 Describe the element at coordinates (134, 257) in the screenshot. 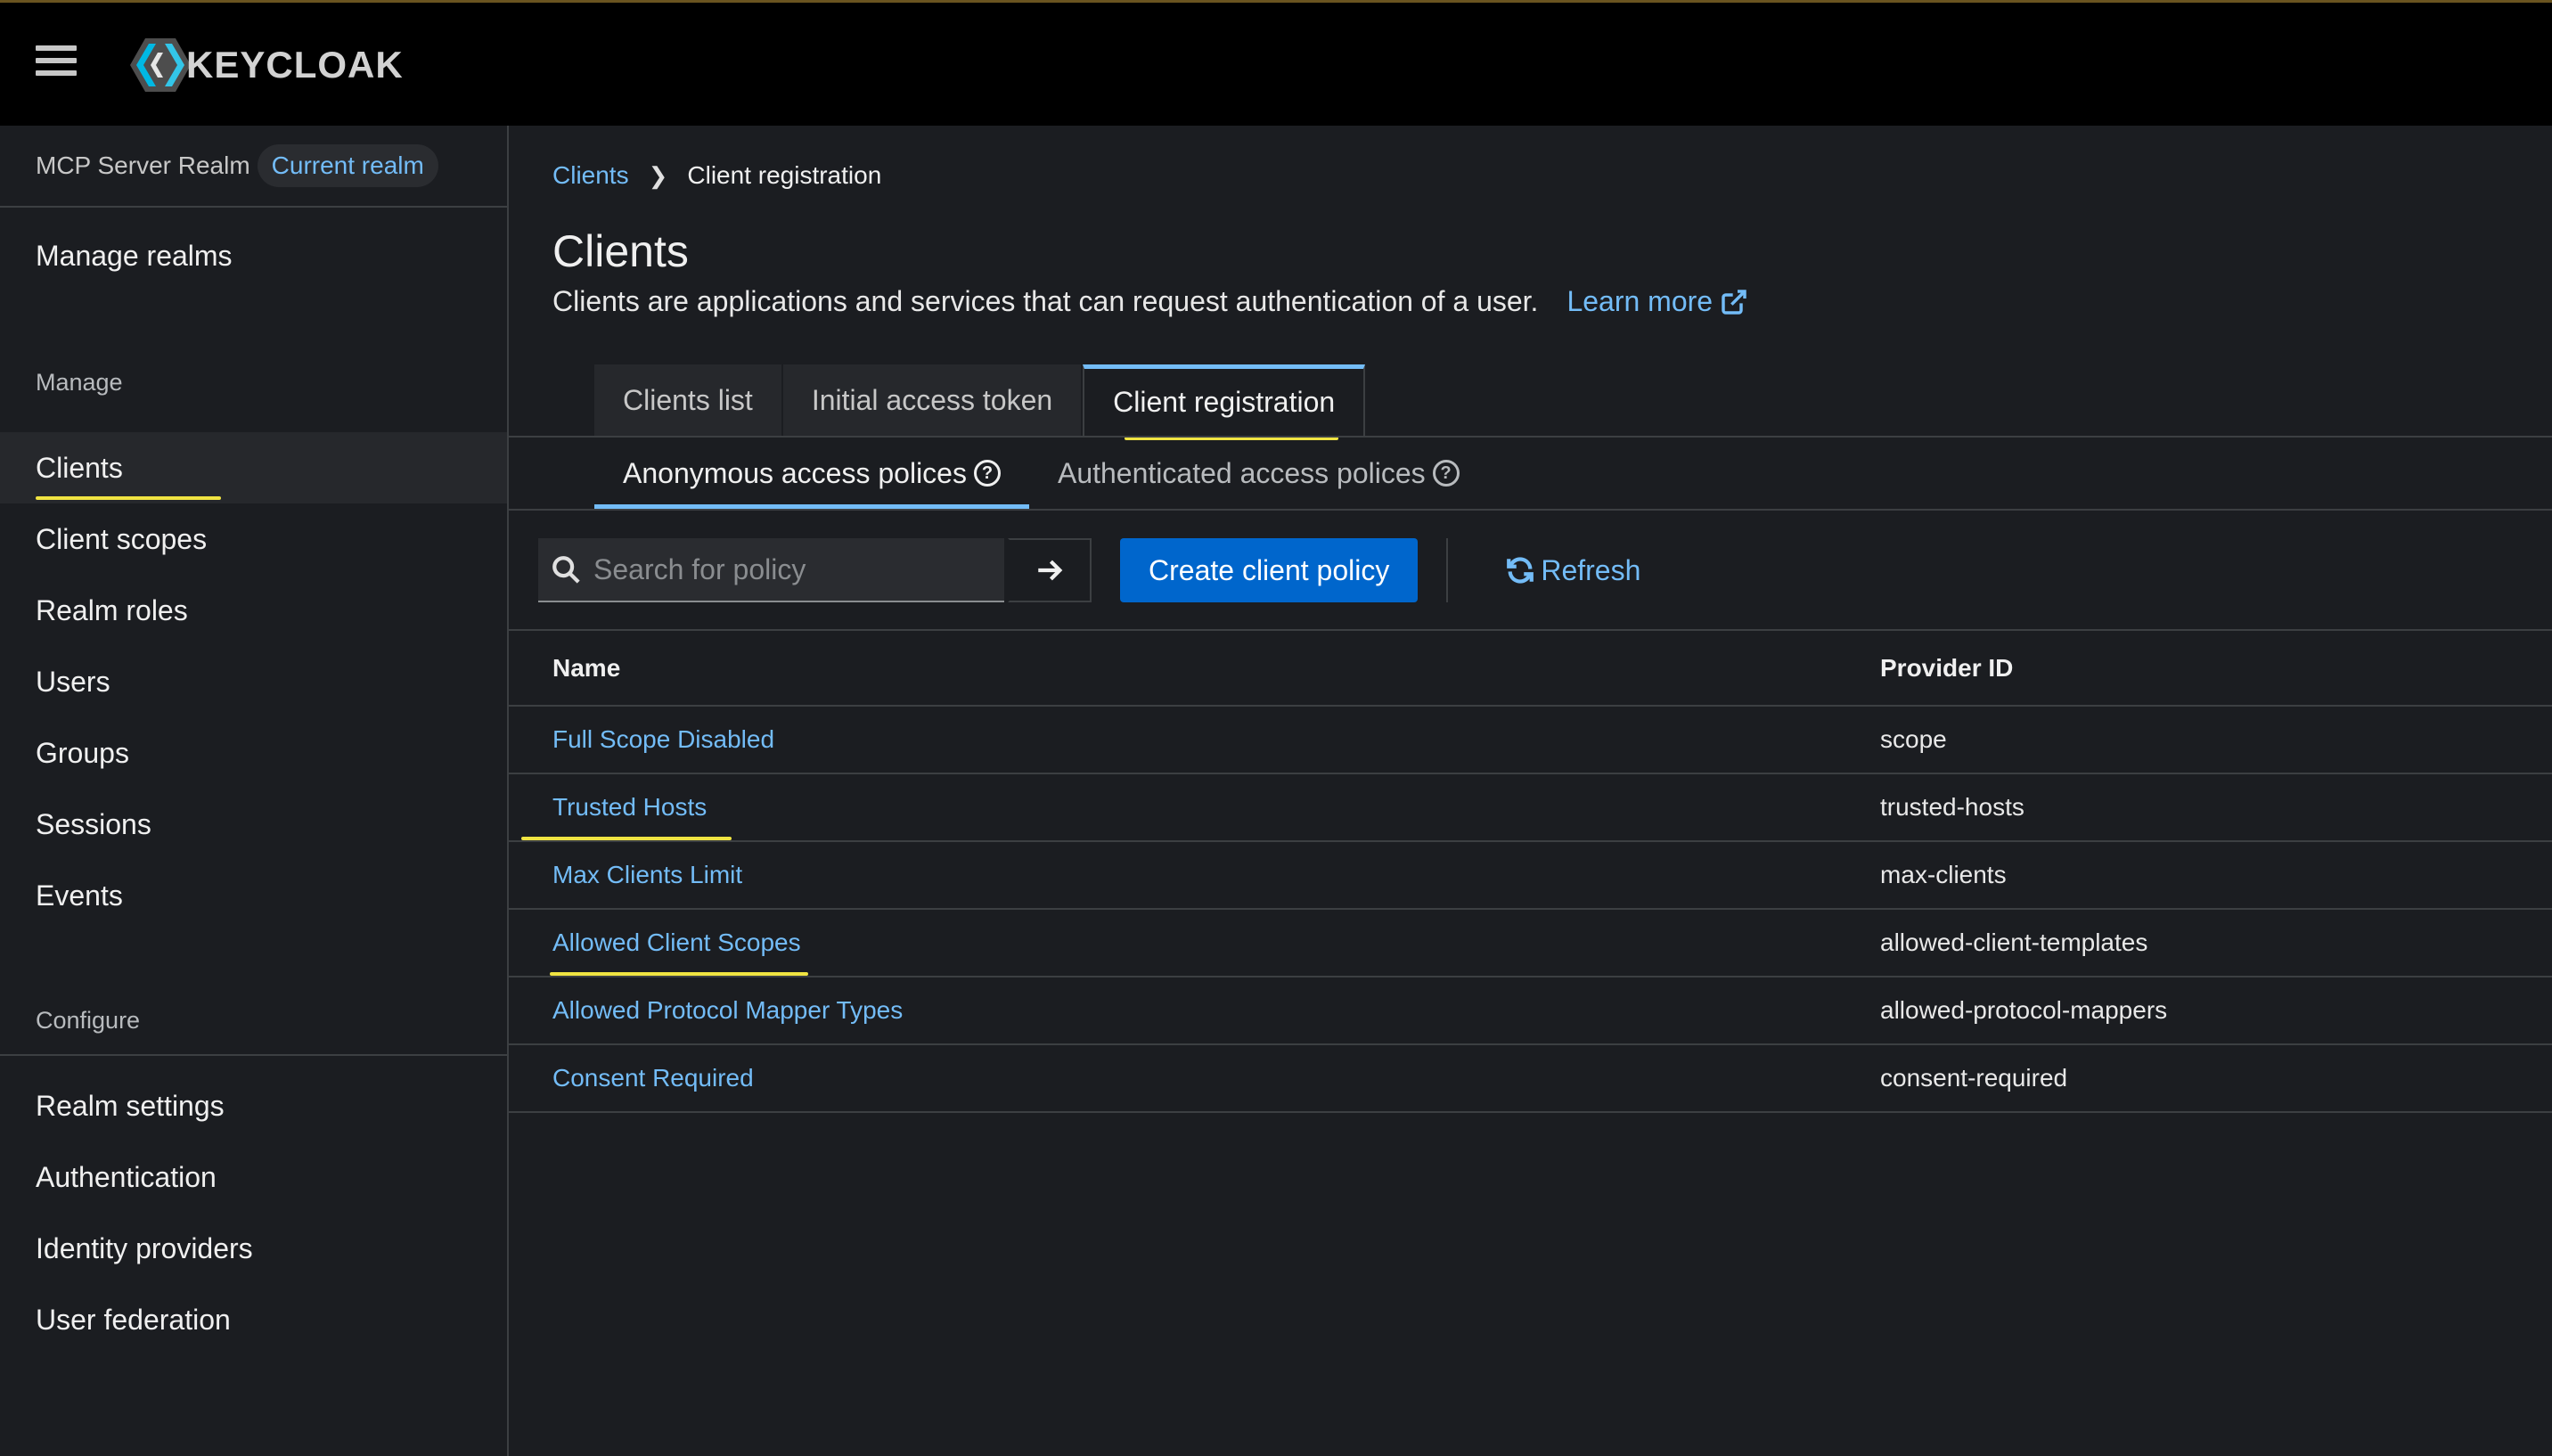

I see `manage-realms-link: Manage realms` at that location.